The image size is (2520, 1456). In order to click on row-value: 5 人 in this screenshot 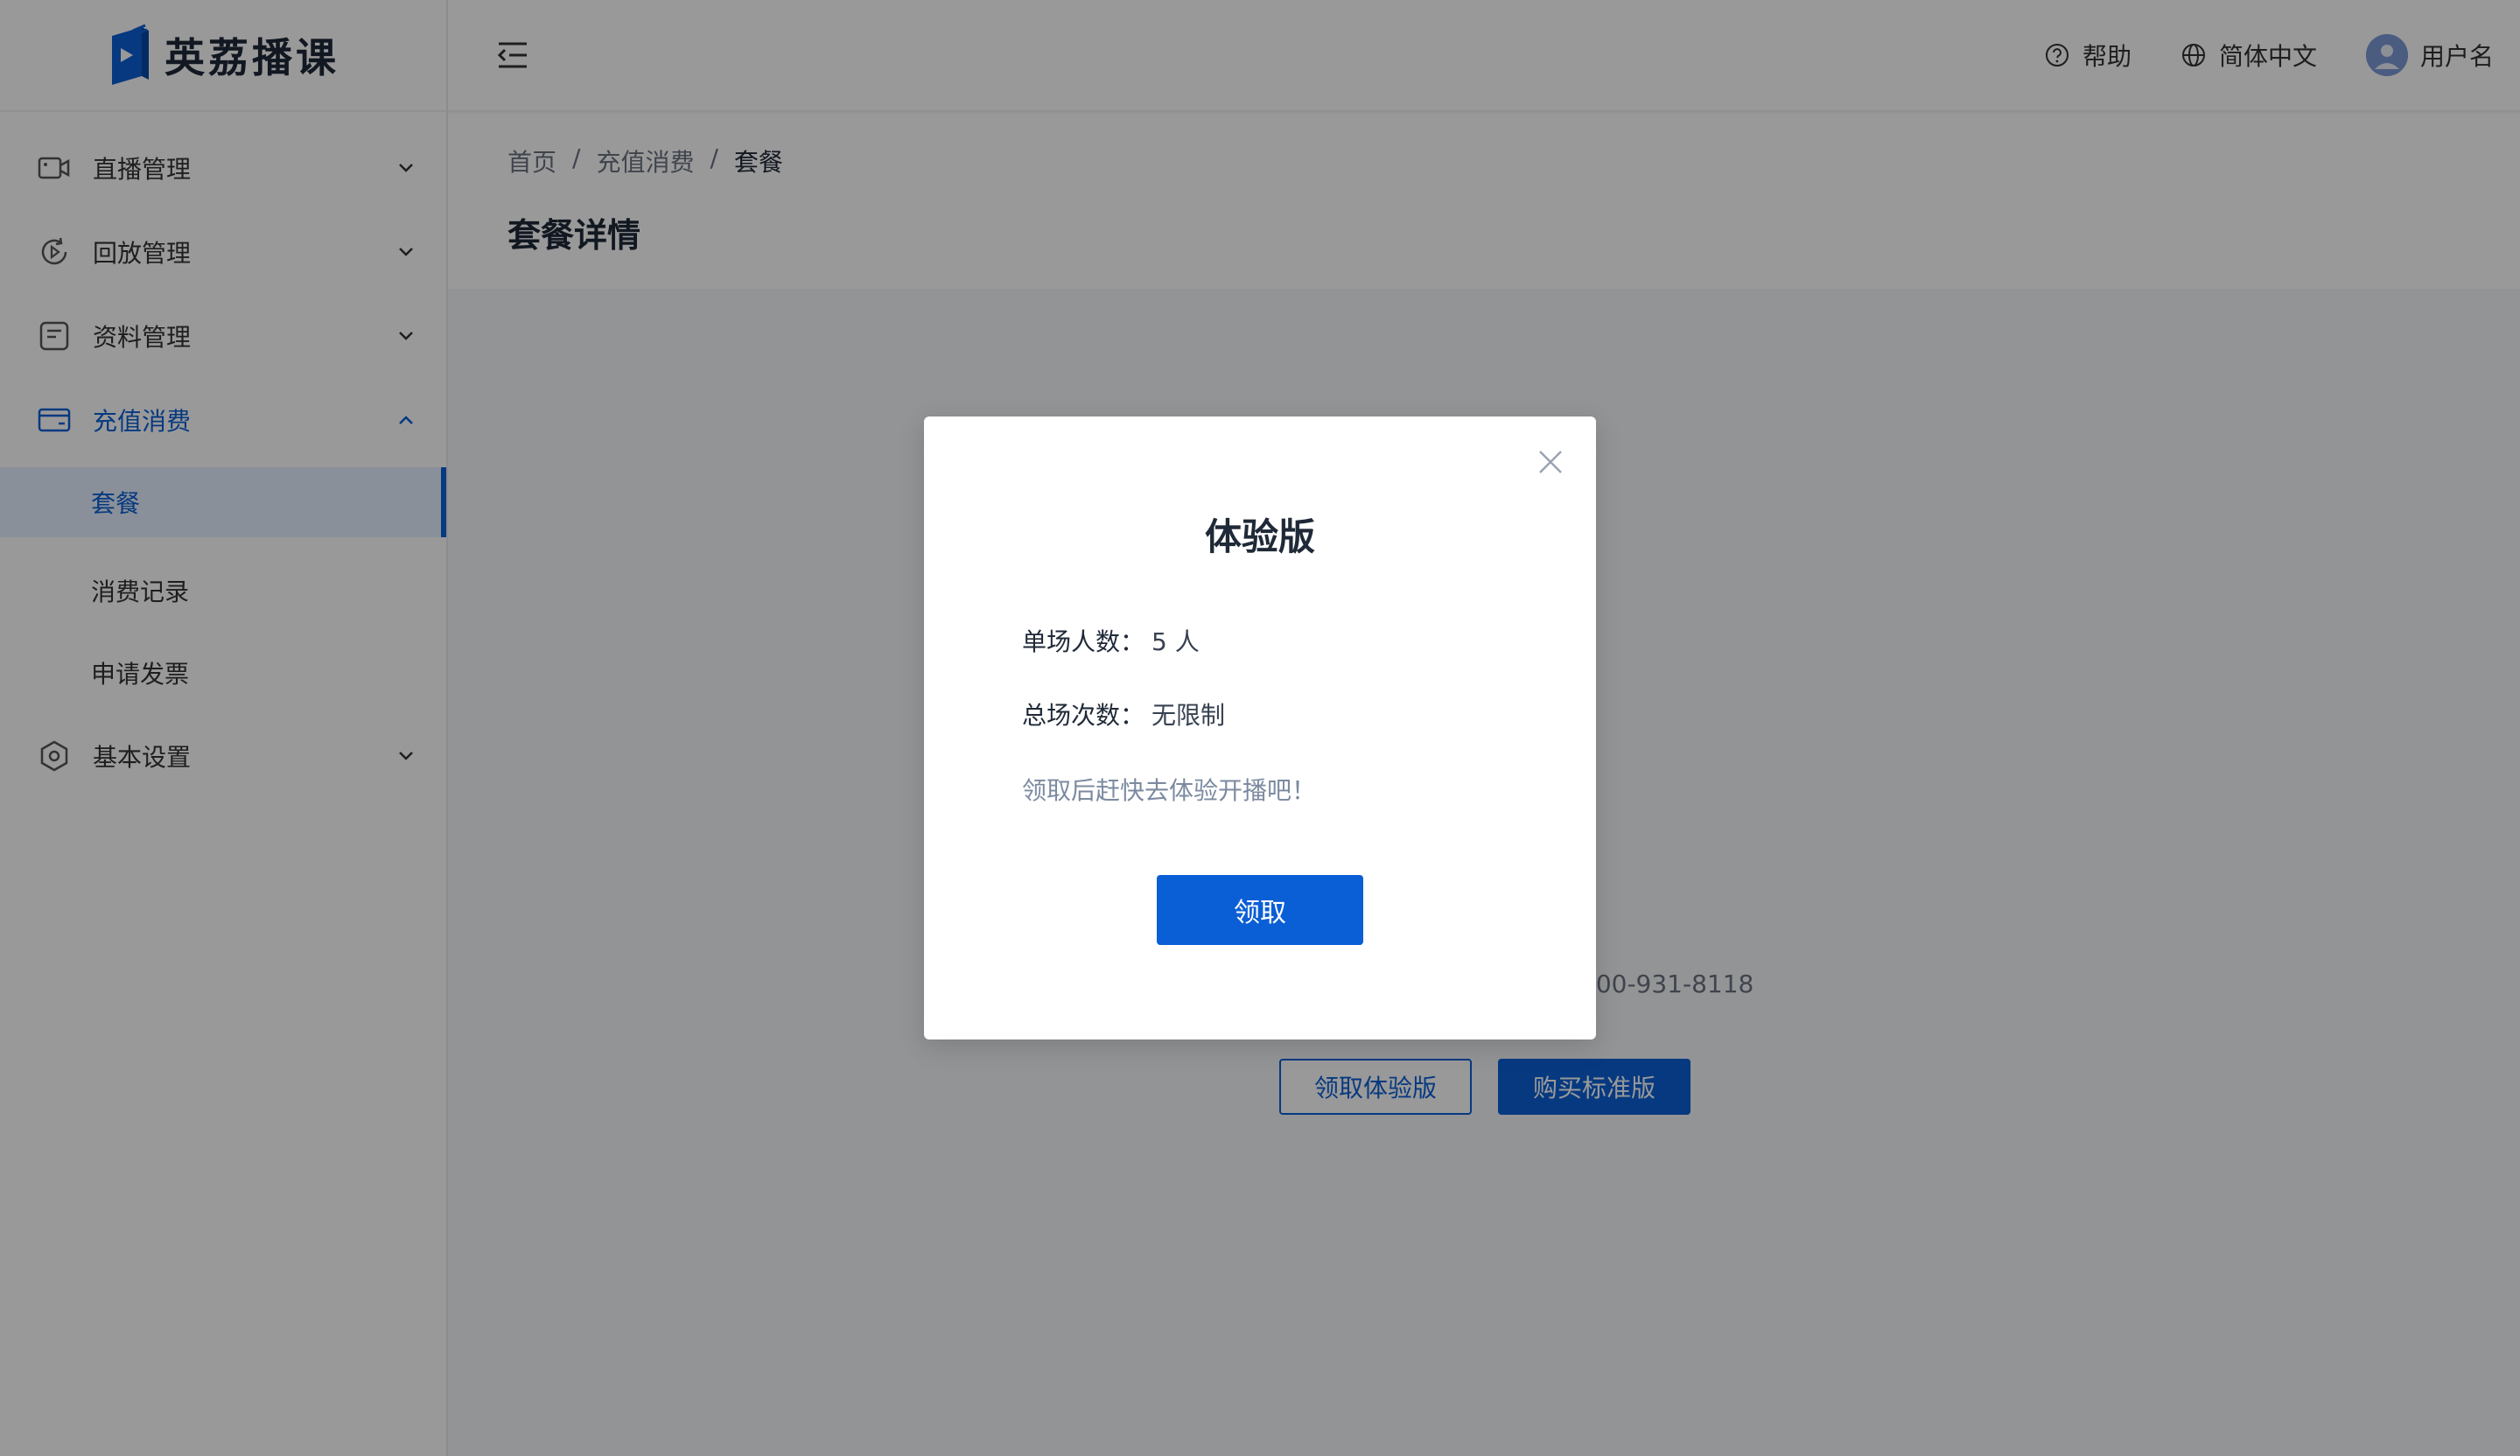, I will do `click(1176, 641)`.